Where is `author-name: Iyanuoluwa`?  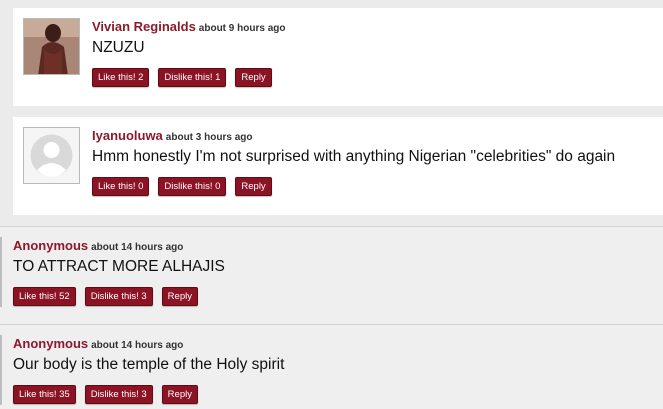
author-name: Iyanuoluwa is located at coordinates (127, 135).